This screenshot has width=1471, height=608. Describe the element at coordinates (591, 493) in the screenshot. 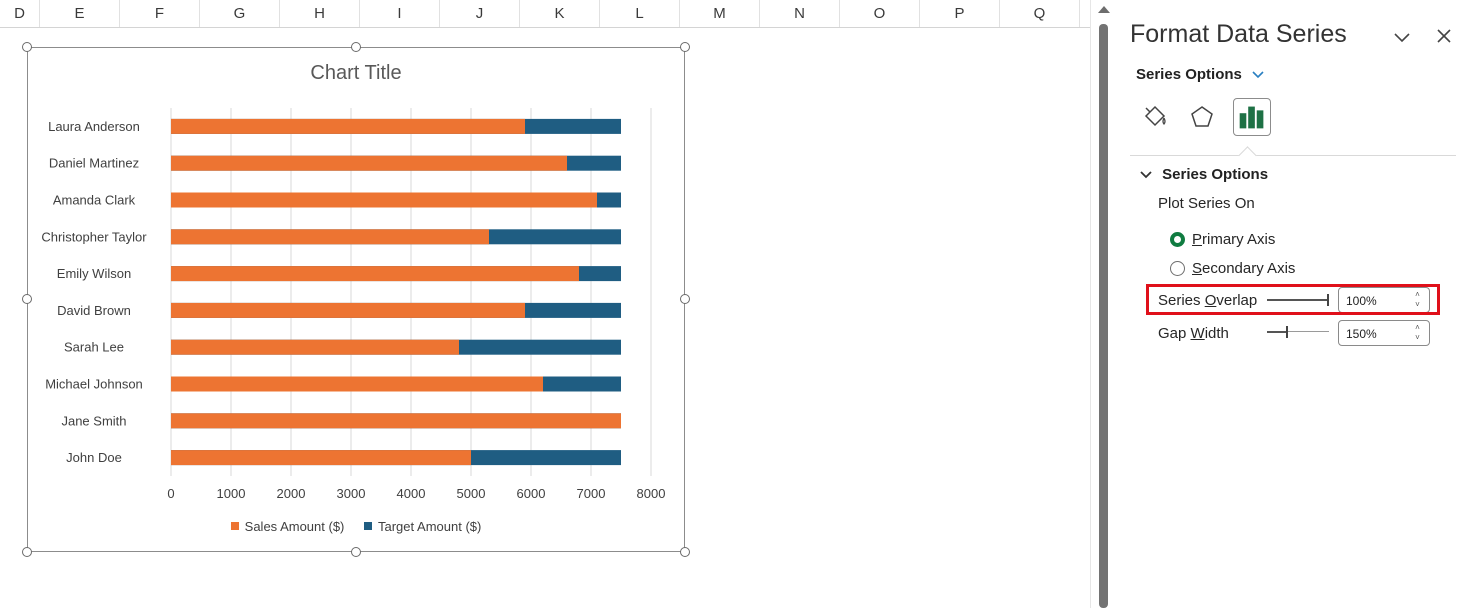

I see `x-tick-label: 7000` at that location.